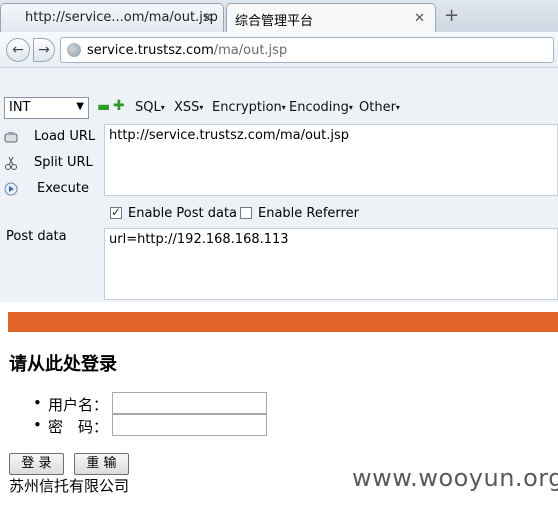 The image size is (558, 509). I want to click on password-label: 密 码：, so click(78, 427).